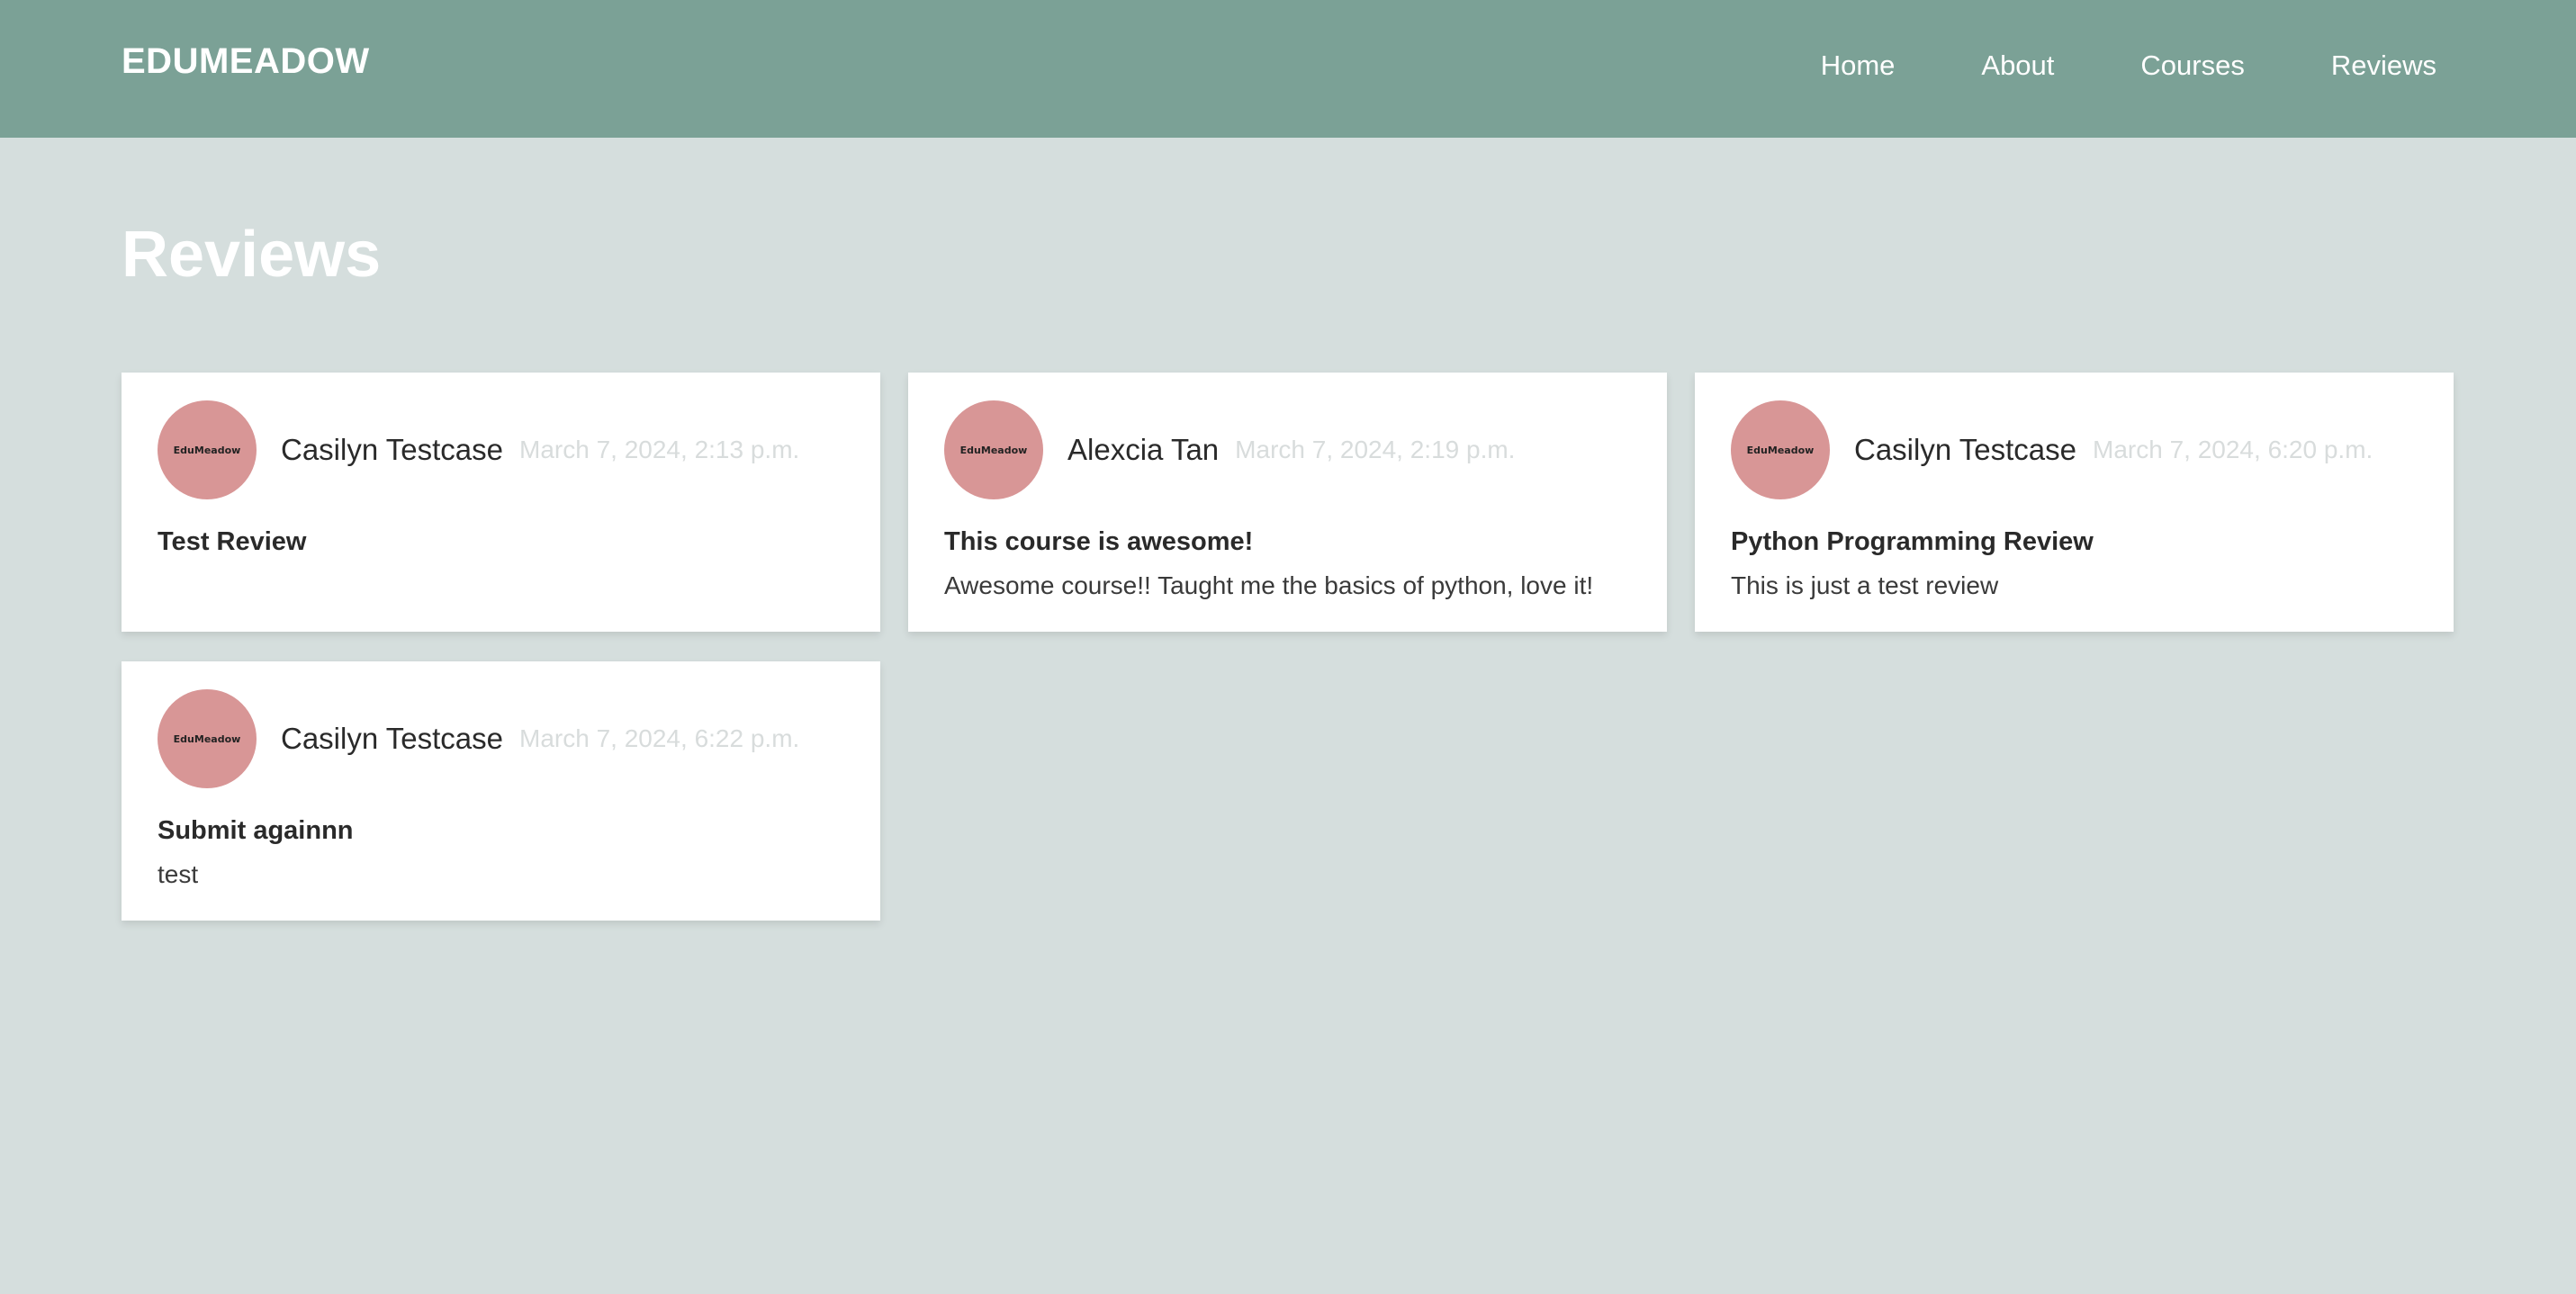 The height and width of the screenshot is (1294, 2576). What do you see at coordinates (1858, 66) in the screenshot?
I see `nav-link-home: Home` at bounding box center [1858, 66].